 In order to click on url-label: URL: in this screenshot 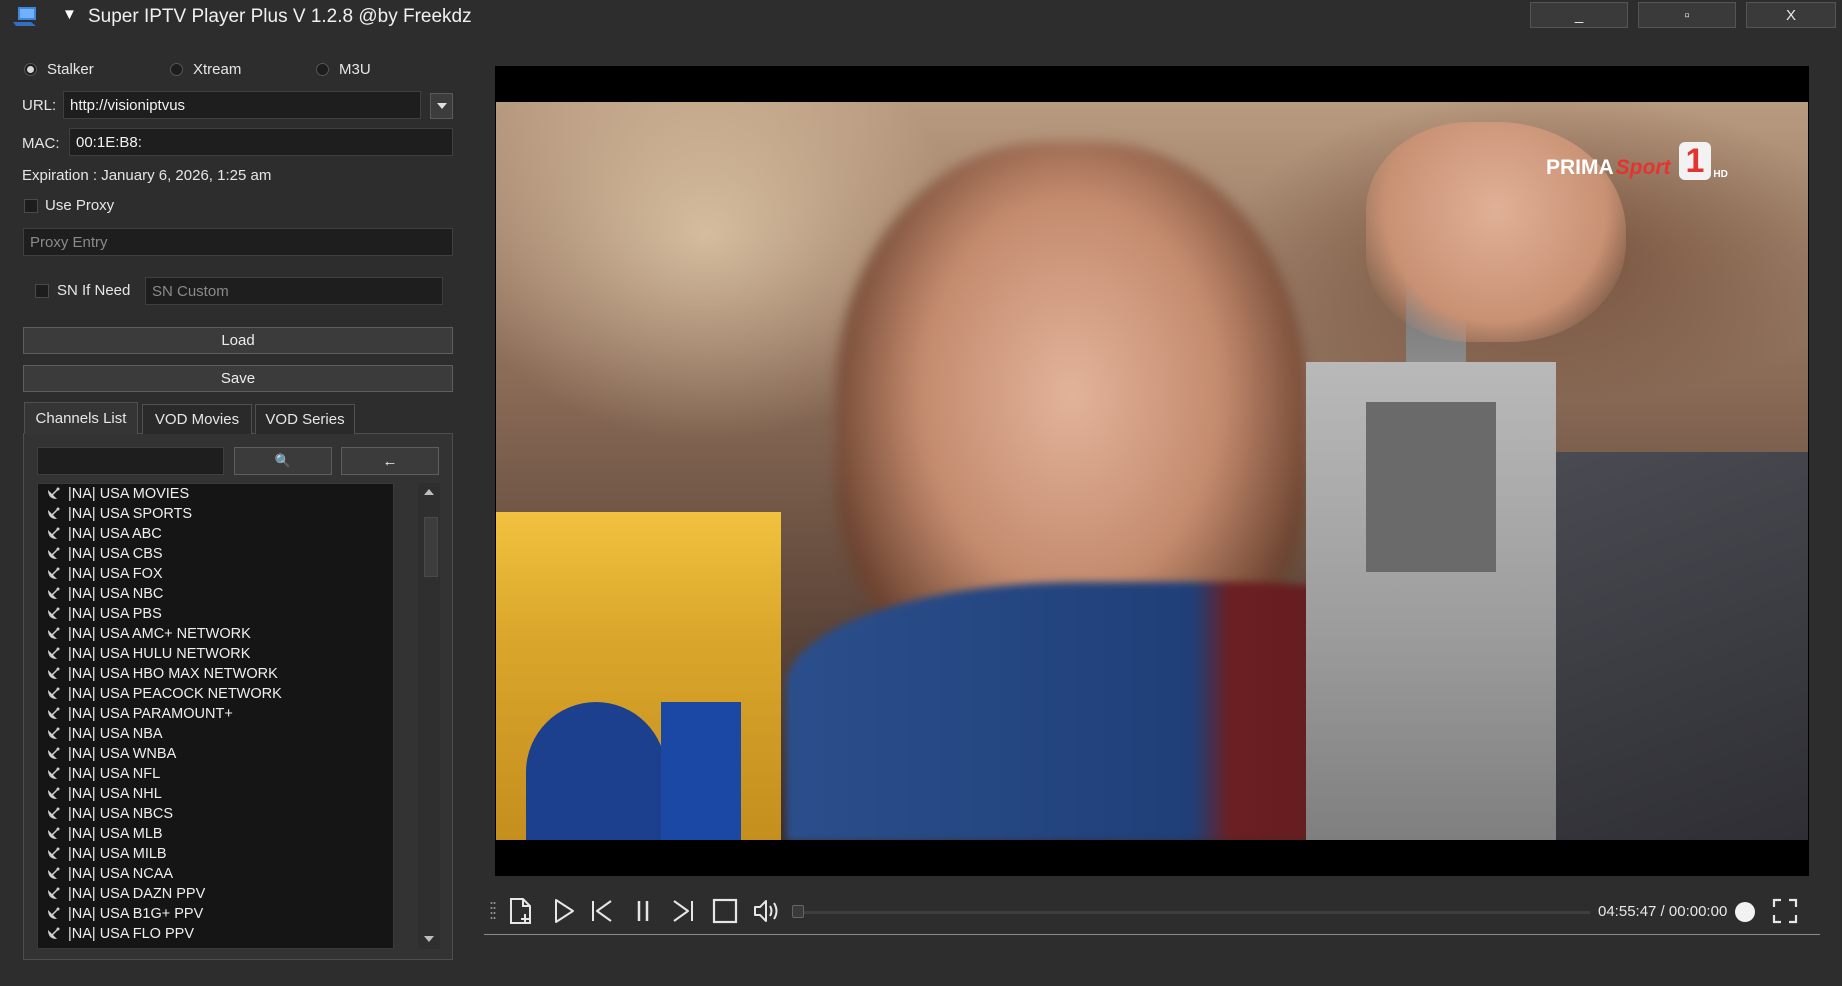, I will do `click(39, 105)`.